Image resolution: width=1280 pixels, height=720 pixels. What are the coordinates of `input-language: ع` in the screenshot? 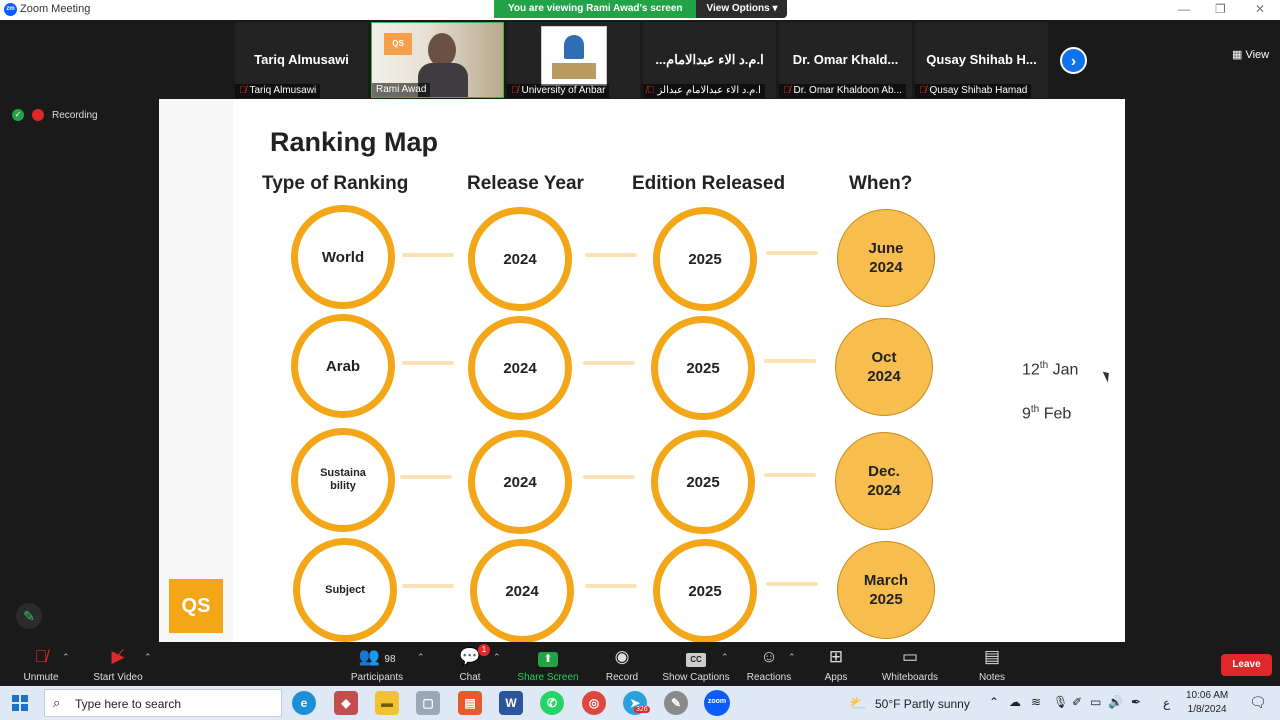 It's located at (1166, 703).